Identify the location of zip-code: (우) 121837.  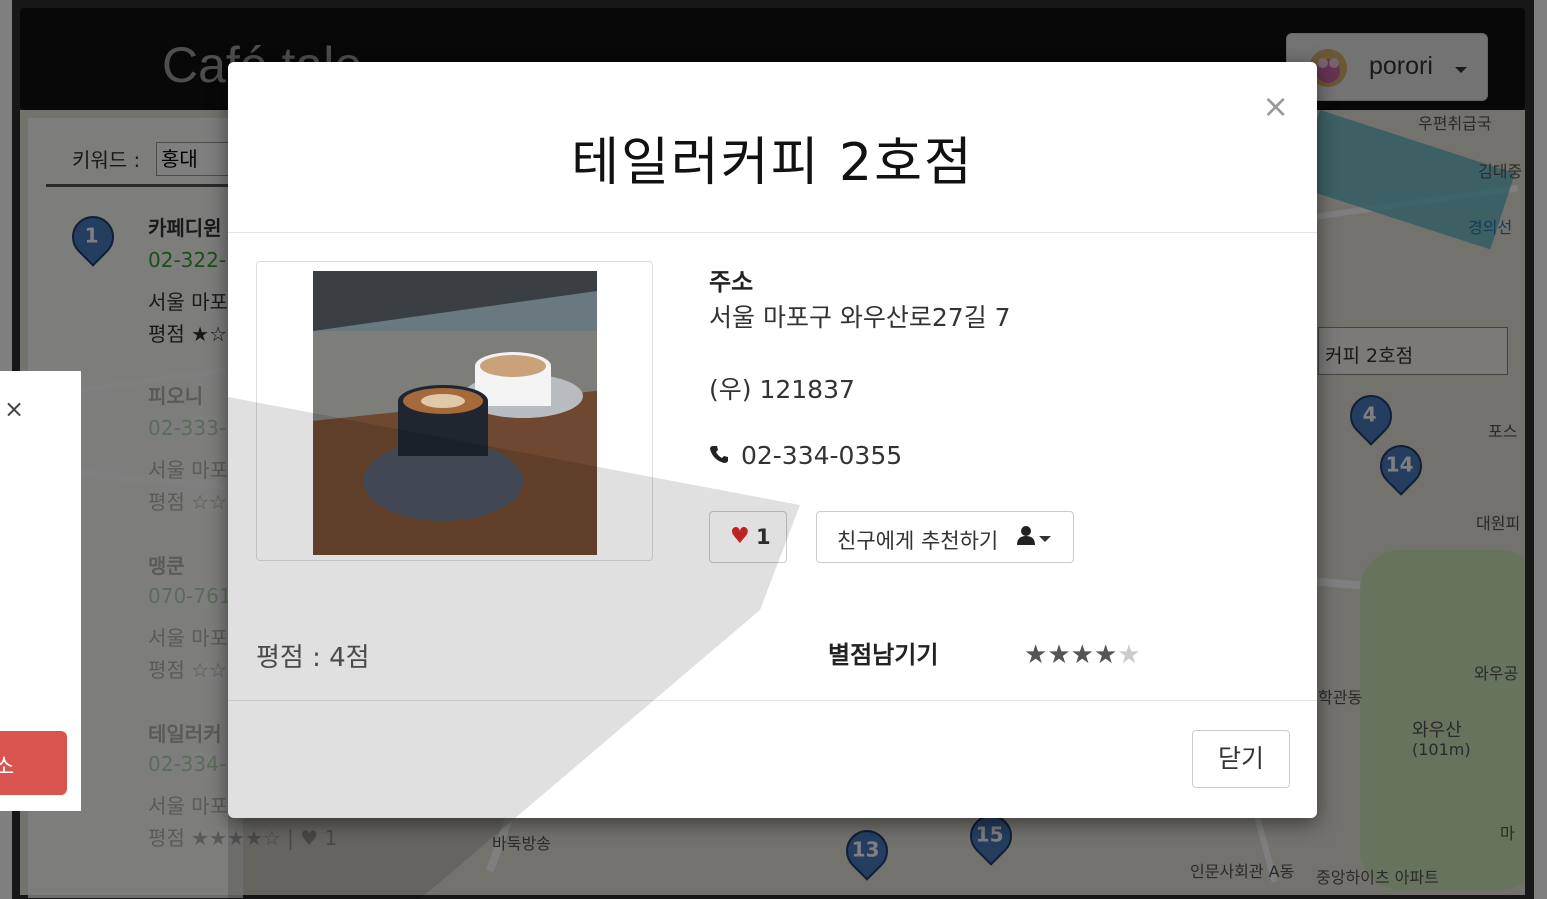
(782, 389).